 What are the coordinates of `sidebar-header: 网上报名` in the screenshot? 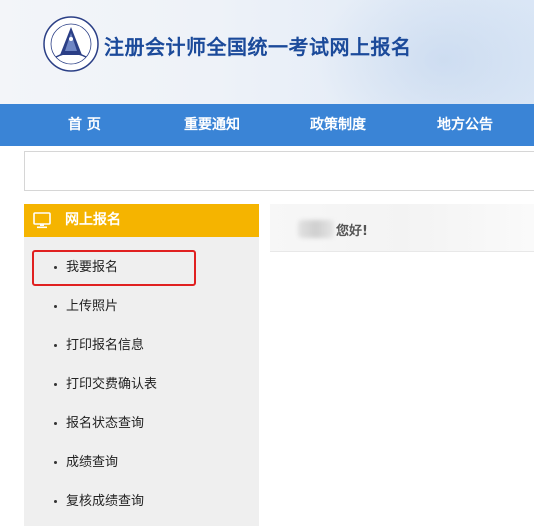 It's located at (141, 220).